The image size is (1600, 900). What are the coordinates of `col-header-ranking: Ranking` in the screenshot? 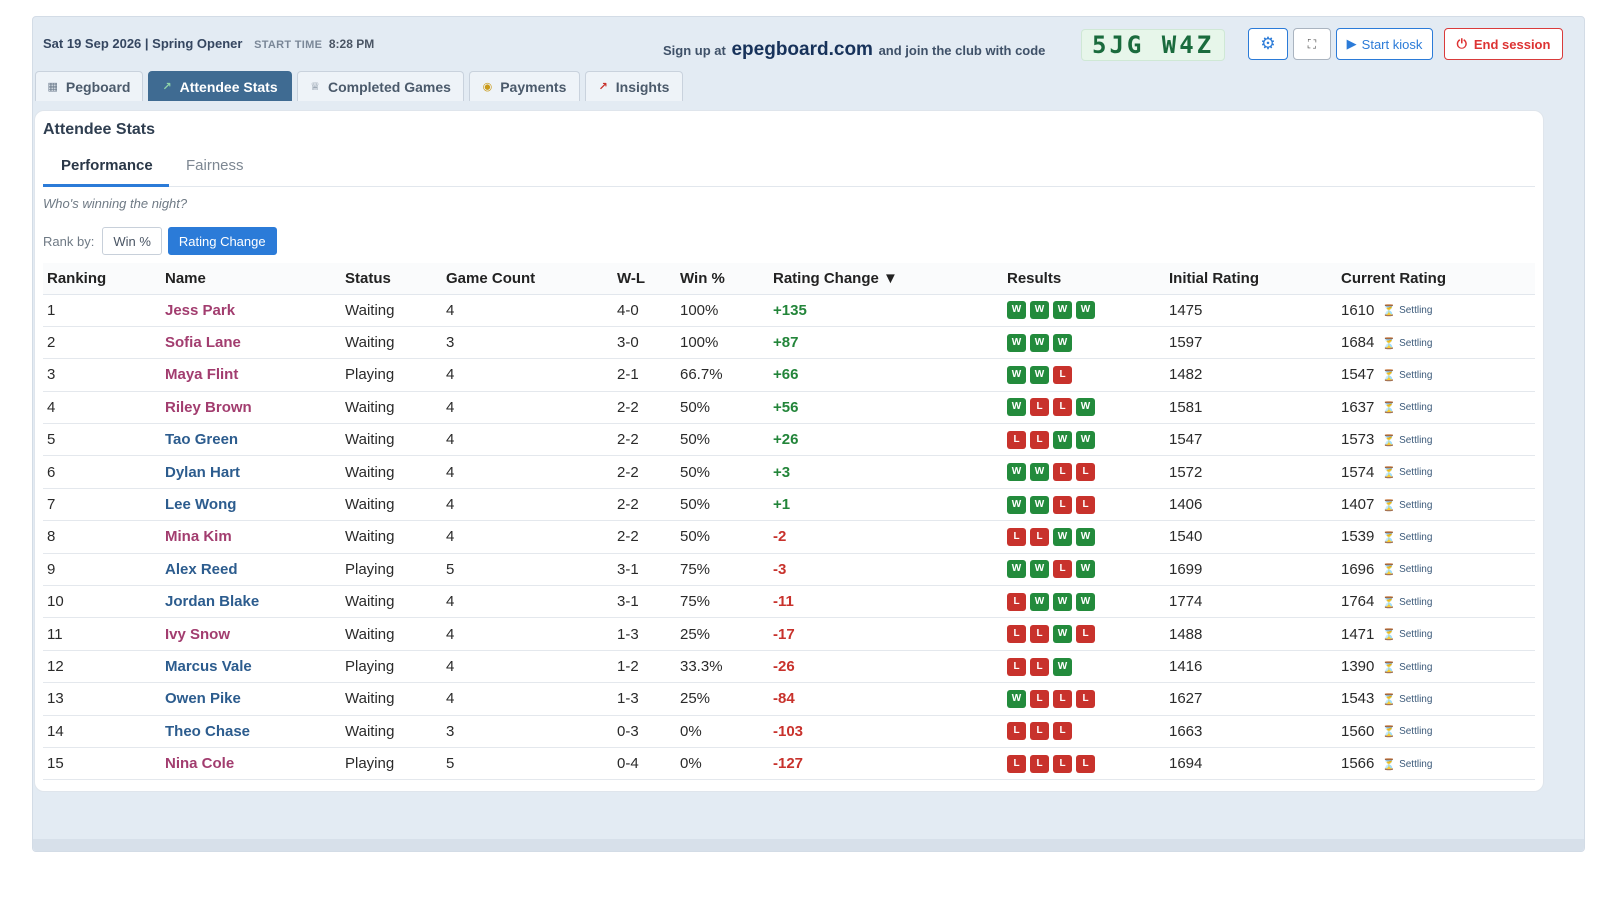 It's located at (102, 279).